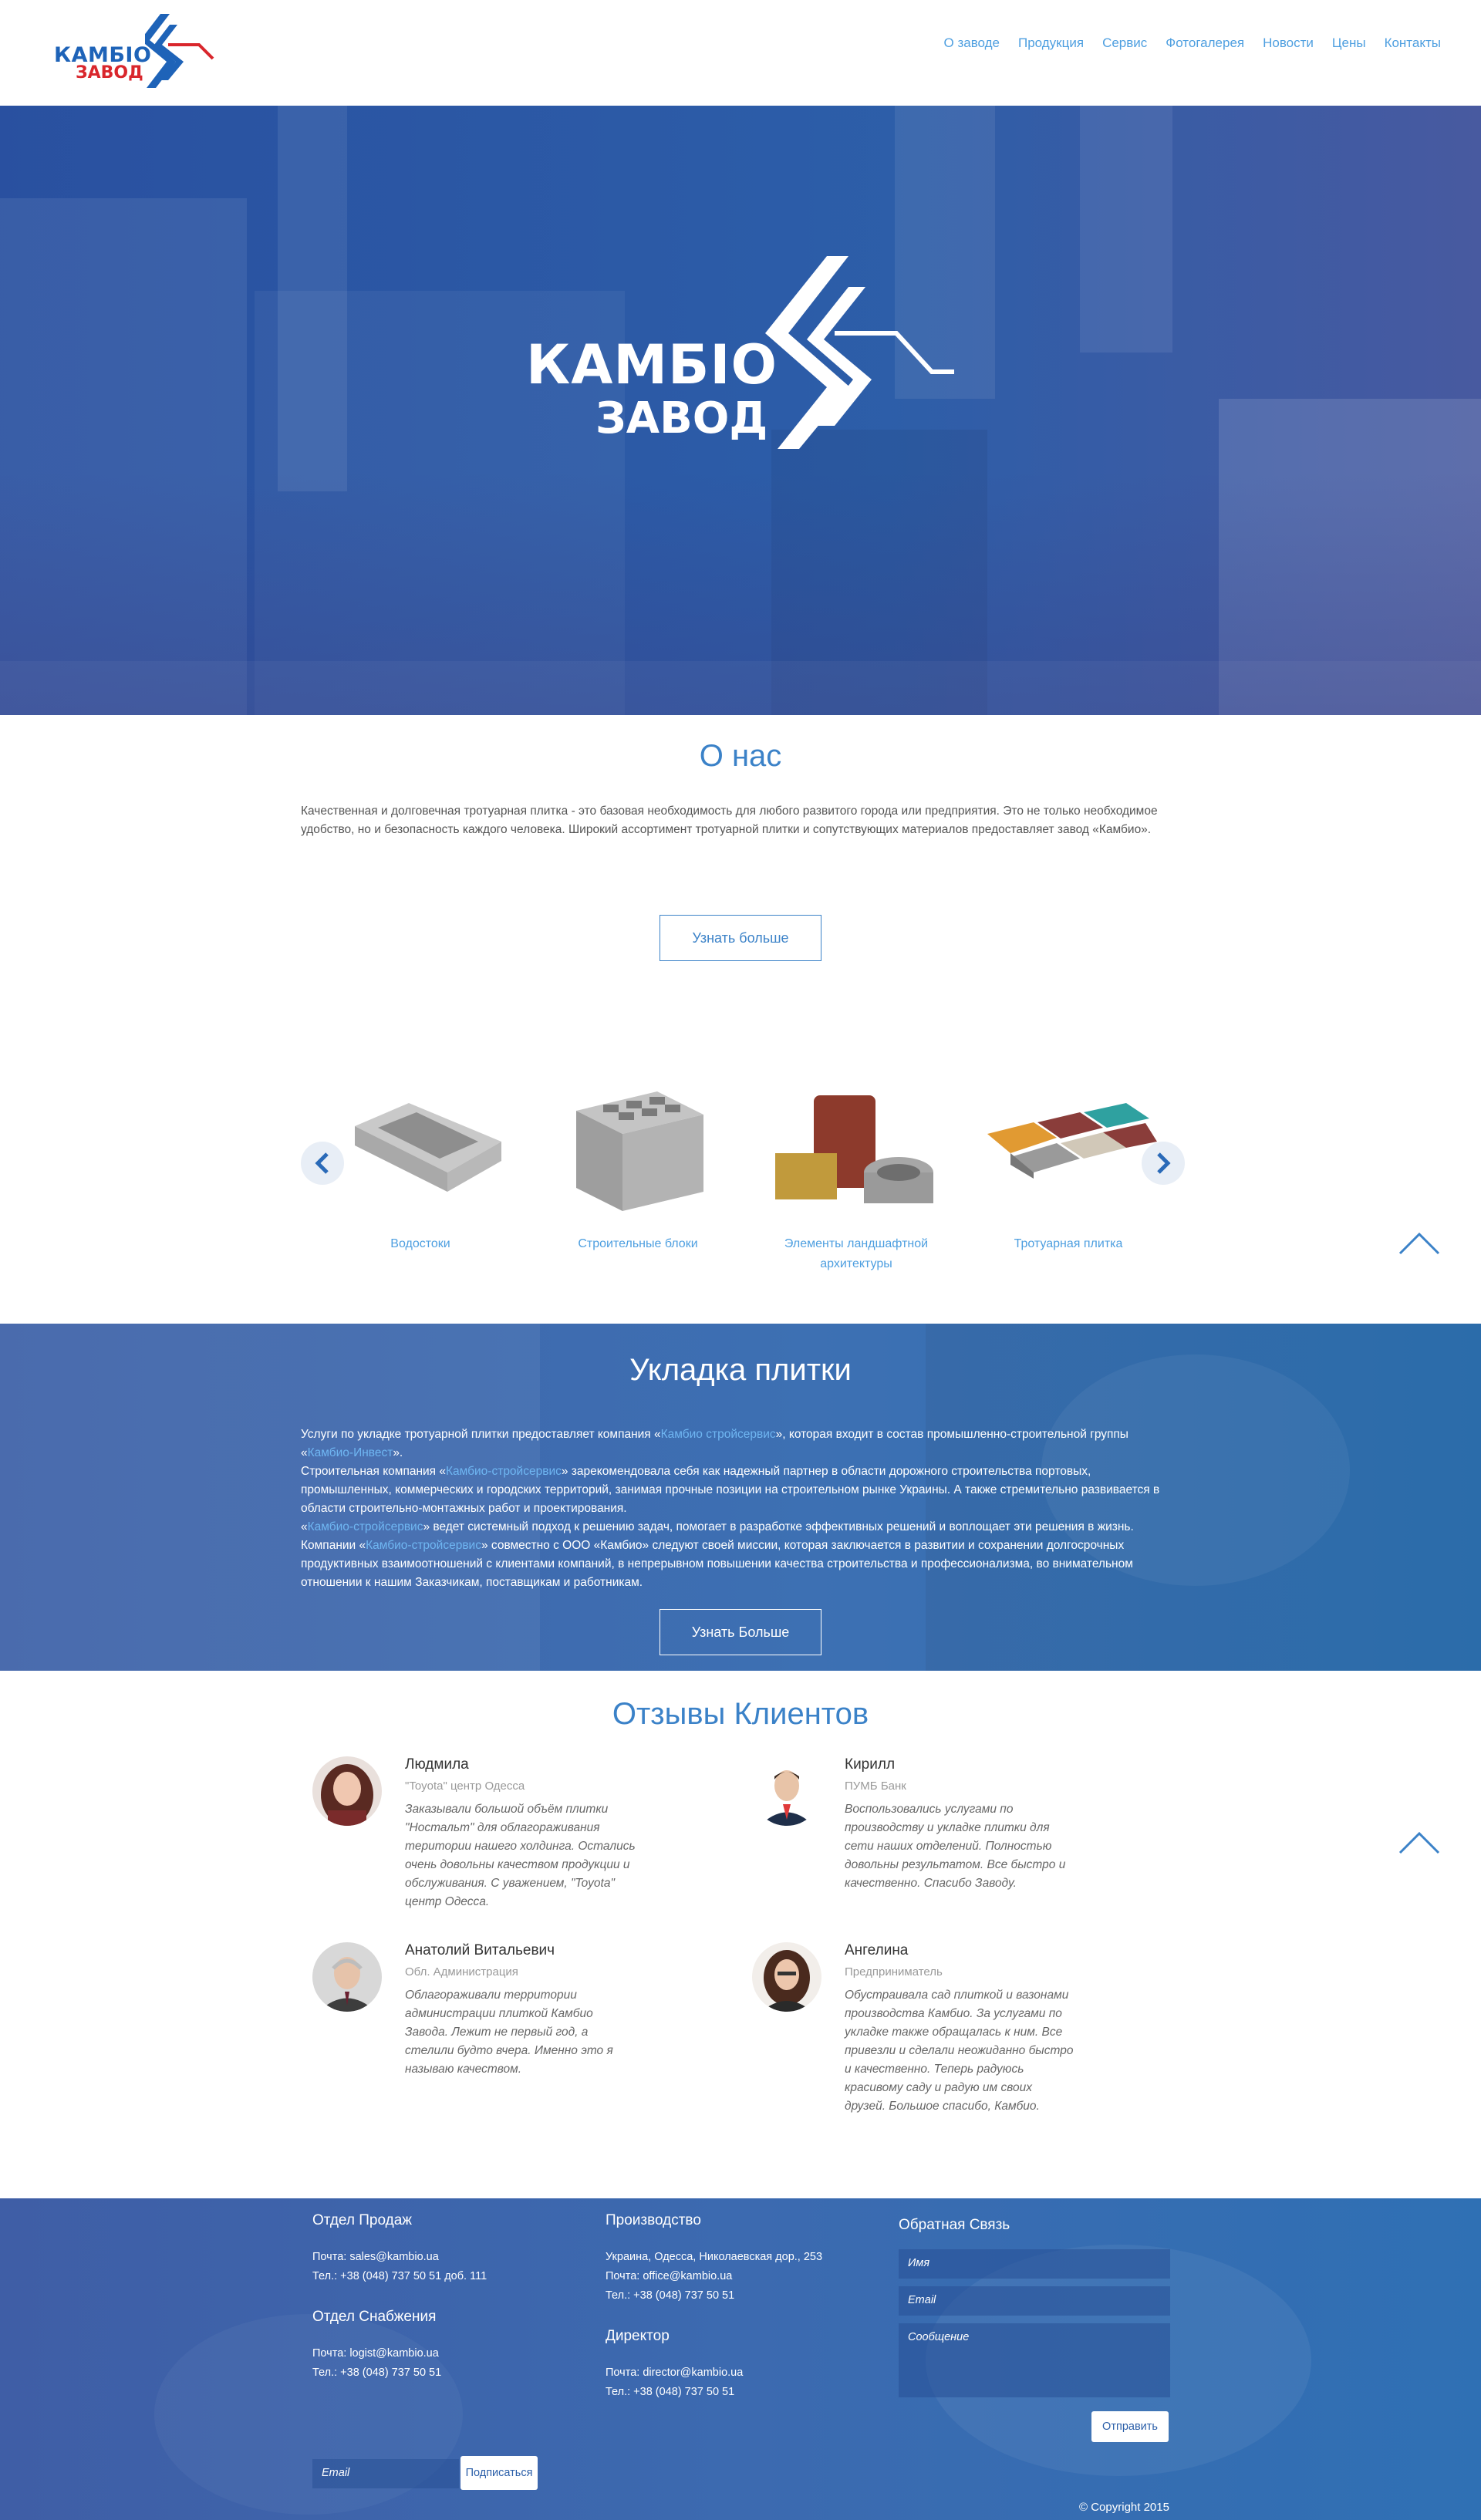 Image resolution: width=1481 pixels, height=2520 pixels. Describe the element at coordinates (1124, 2508) in the screenshot. I see `copyright: © Copyright 2015` at that location.